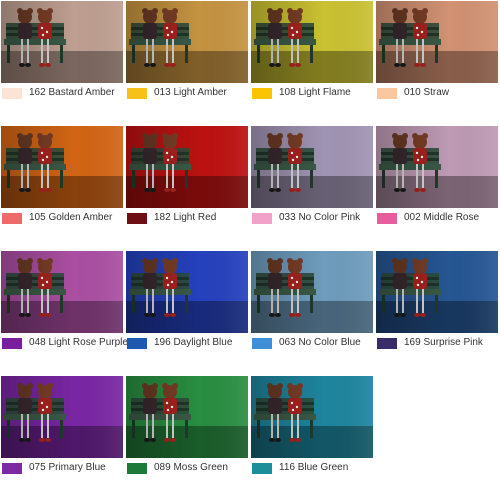 The width and height of the screenshot is (500, 500). Describe the element at coordinates (78, 342) in the screenshot. I see `filter-label: 048 Light Rose Purple` at that location.